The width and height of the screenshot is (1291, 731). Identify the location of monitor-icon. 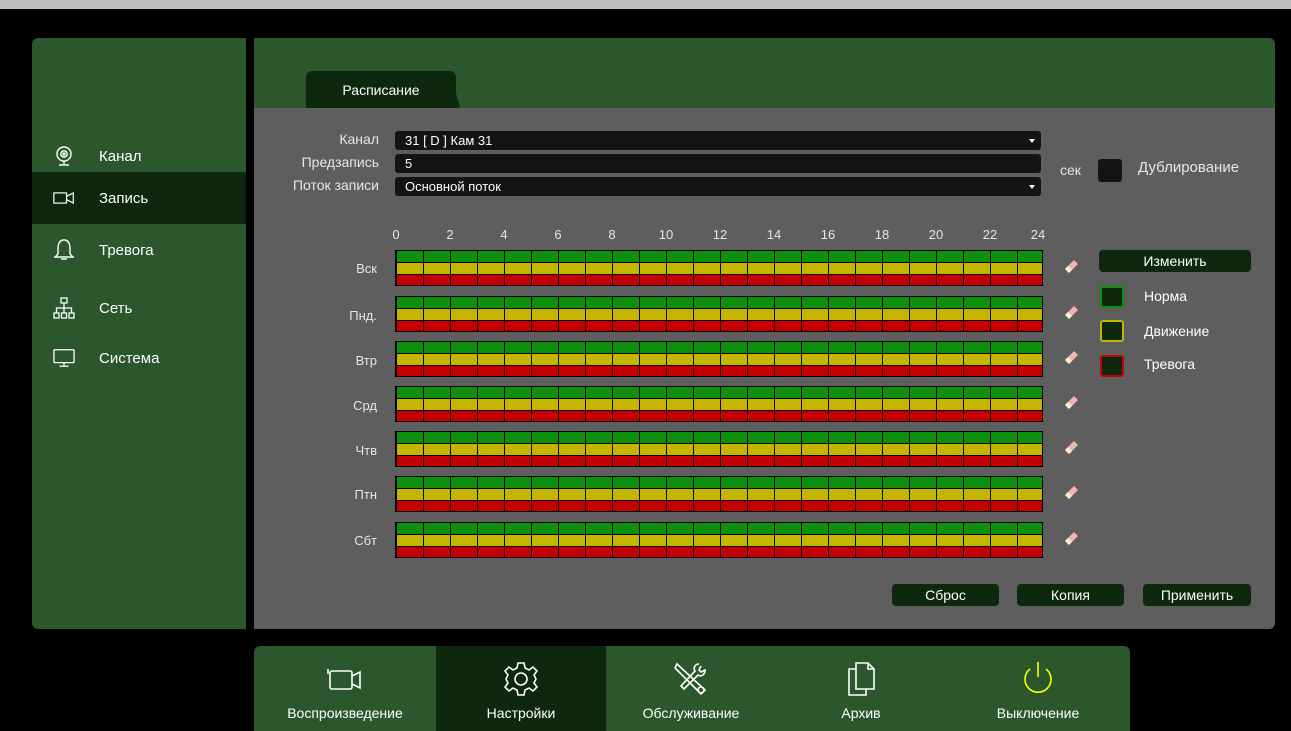
(64, 358).